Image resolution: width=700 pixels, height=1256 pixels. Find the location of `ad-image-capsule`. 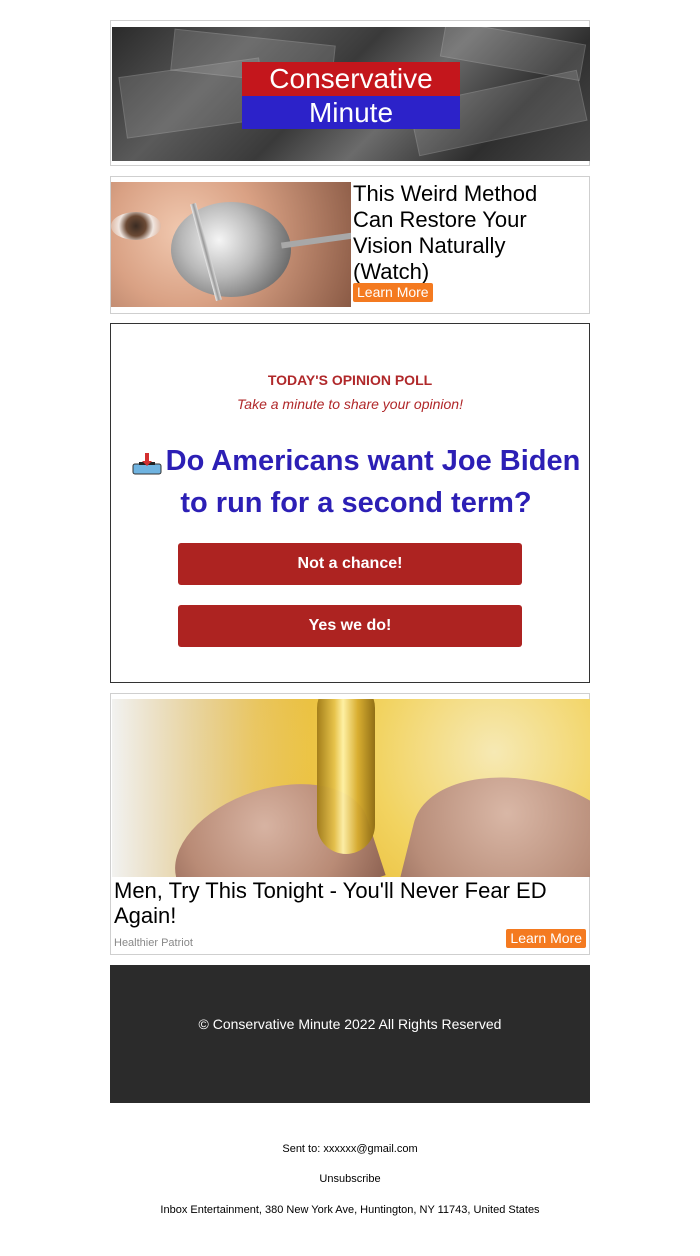

ad-image-capsule is located at coordinates (351, 788).